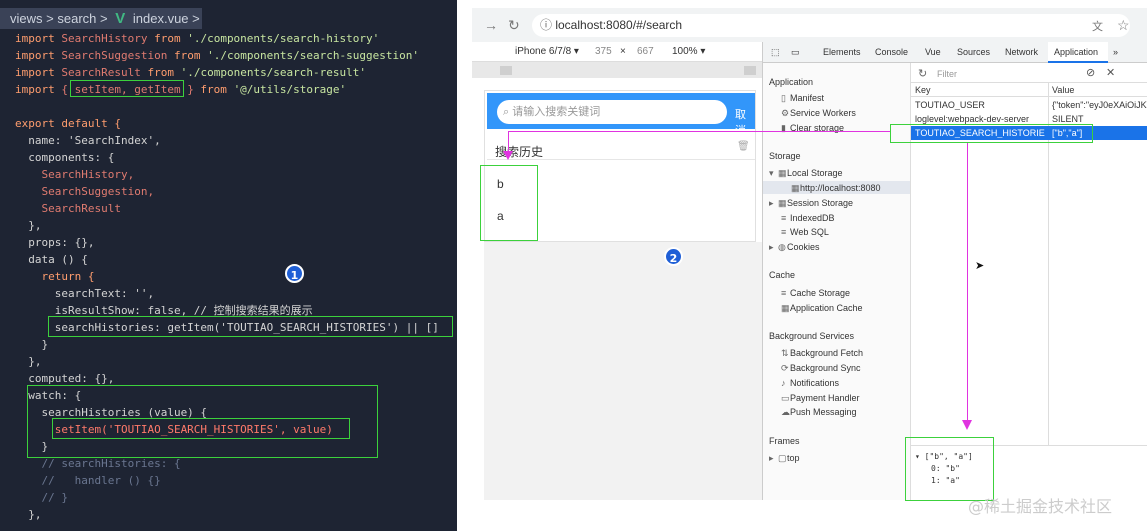 The image size is (1147, 531). What do you see at coordinates (980, 266) in the screenshot?
I see `mouse-cursor-icon: ➤` at bounding box center [980, 266].